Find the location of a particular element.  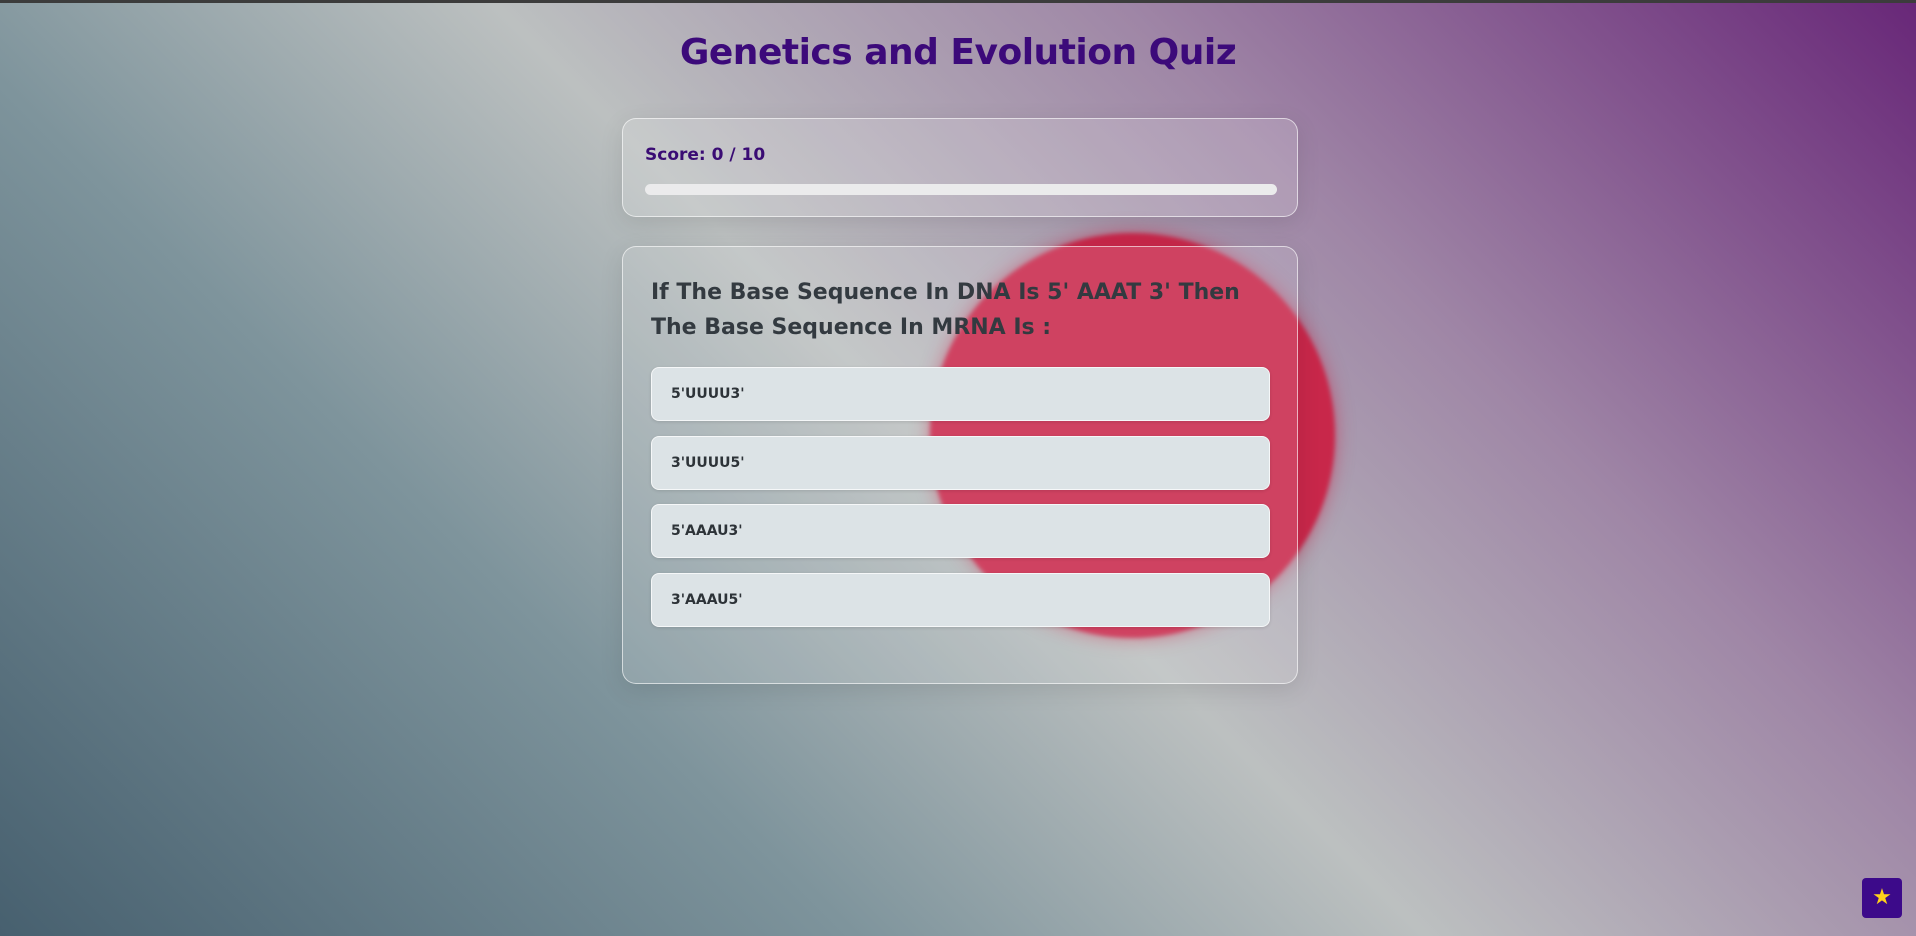

answer-option-label: 3'AAAU5' is located at coordinates (707, 599).